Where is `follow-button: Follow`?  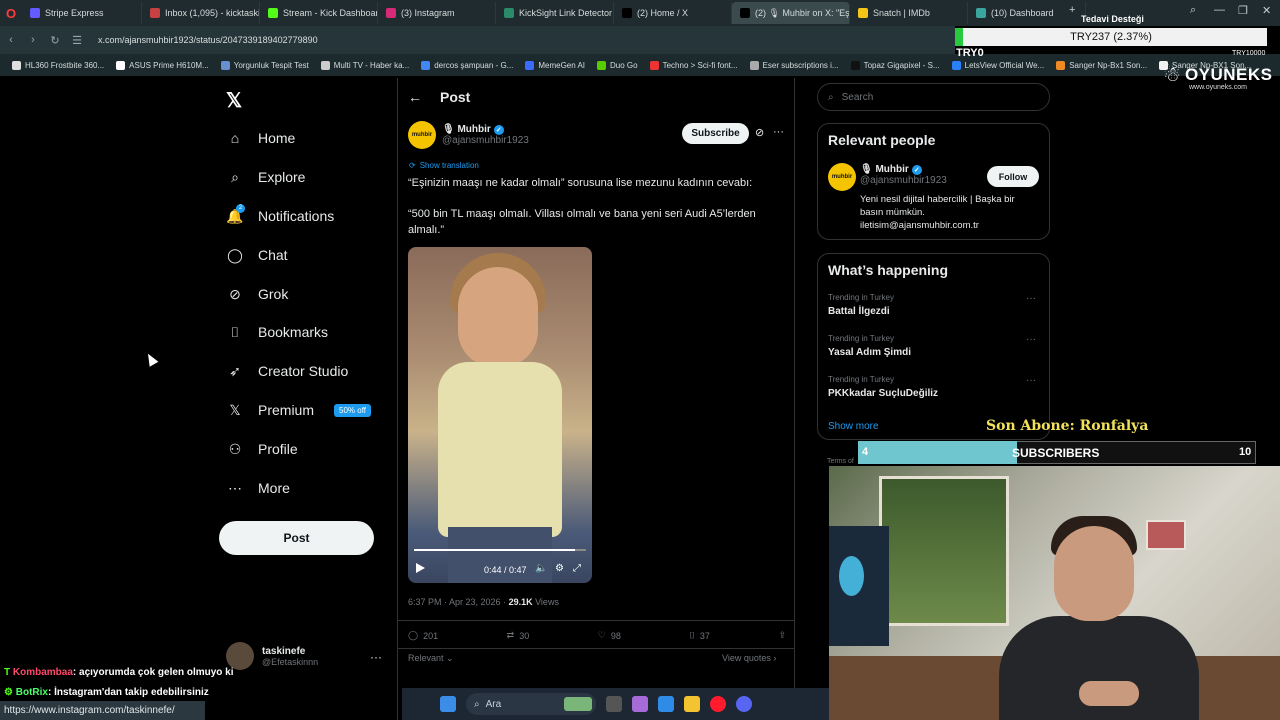
follow-button: Follow is located at coordinates (1013, 176).